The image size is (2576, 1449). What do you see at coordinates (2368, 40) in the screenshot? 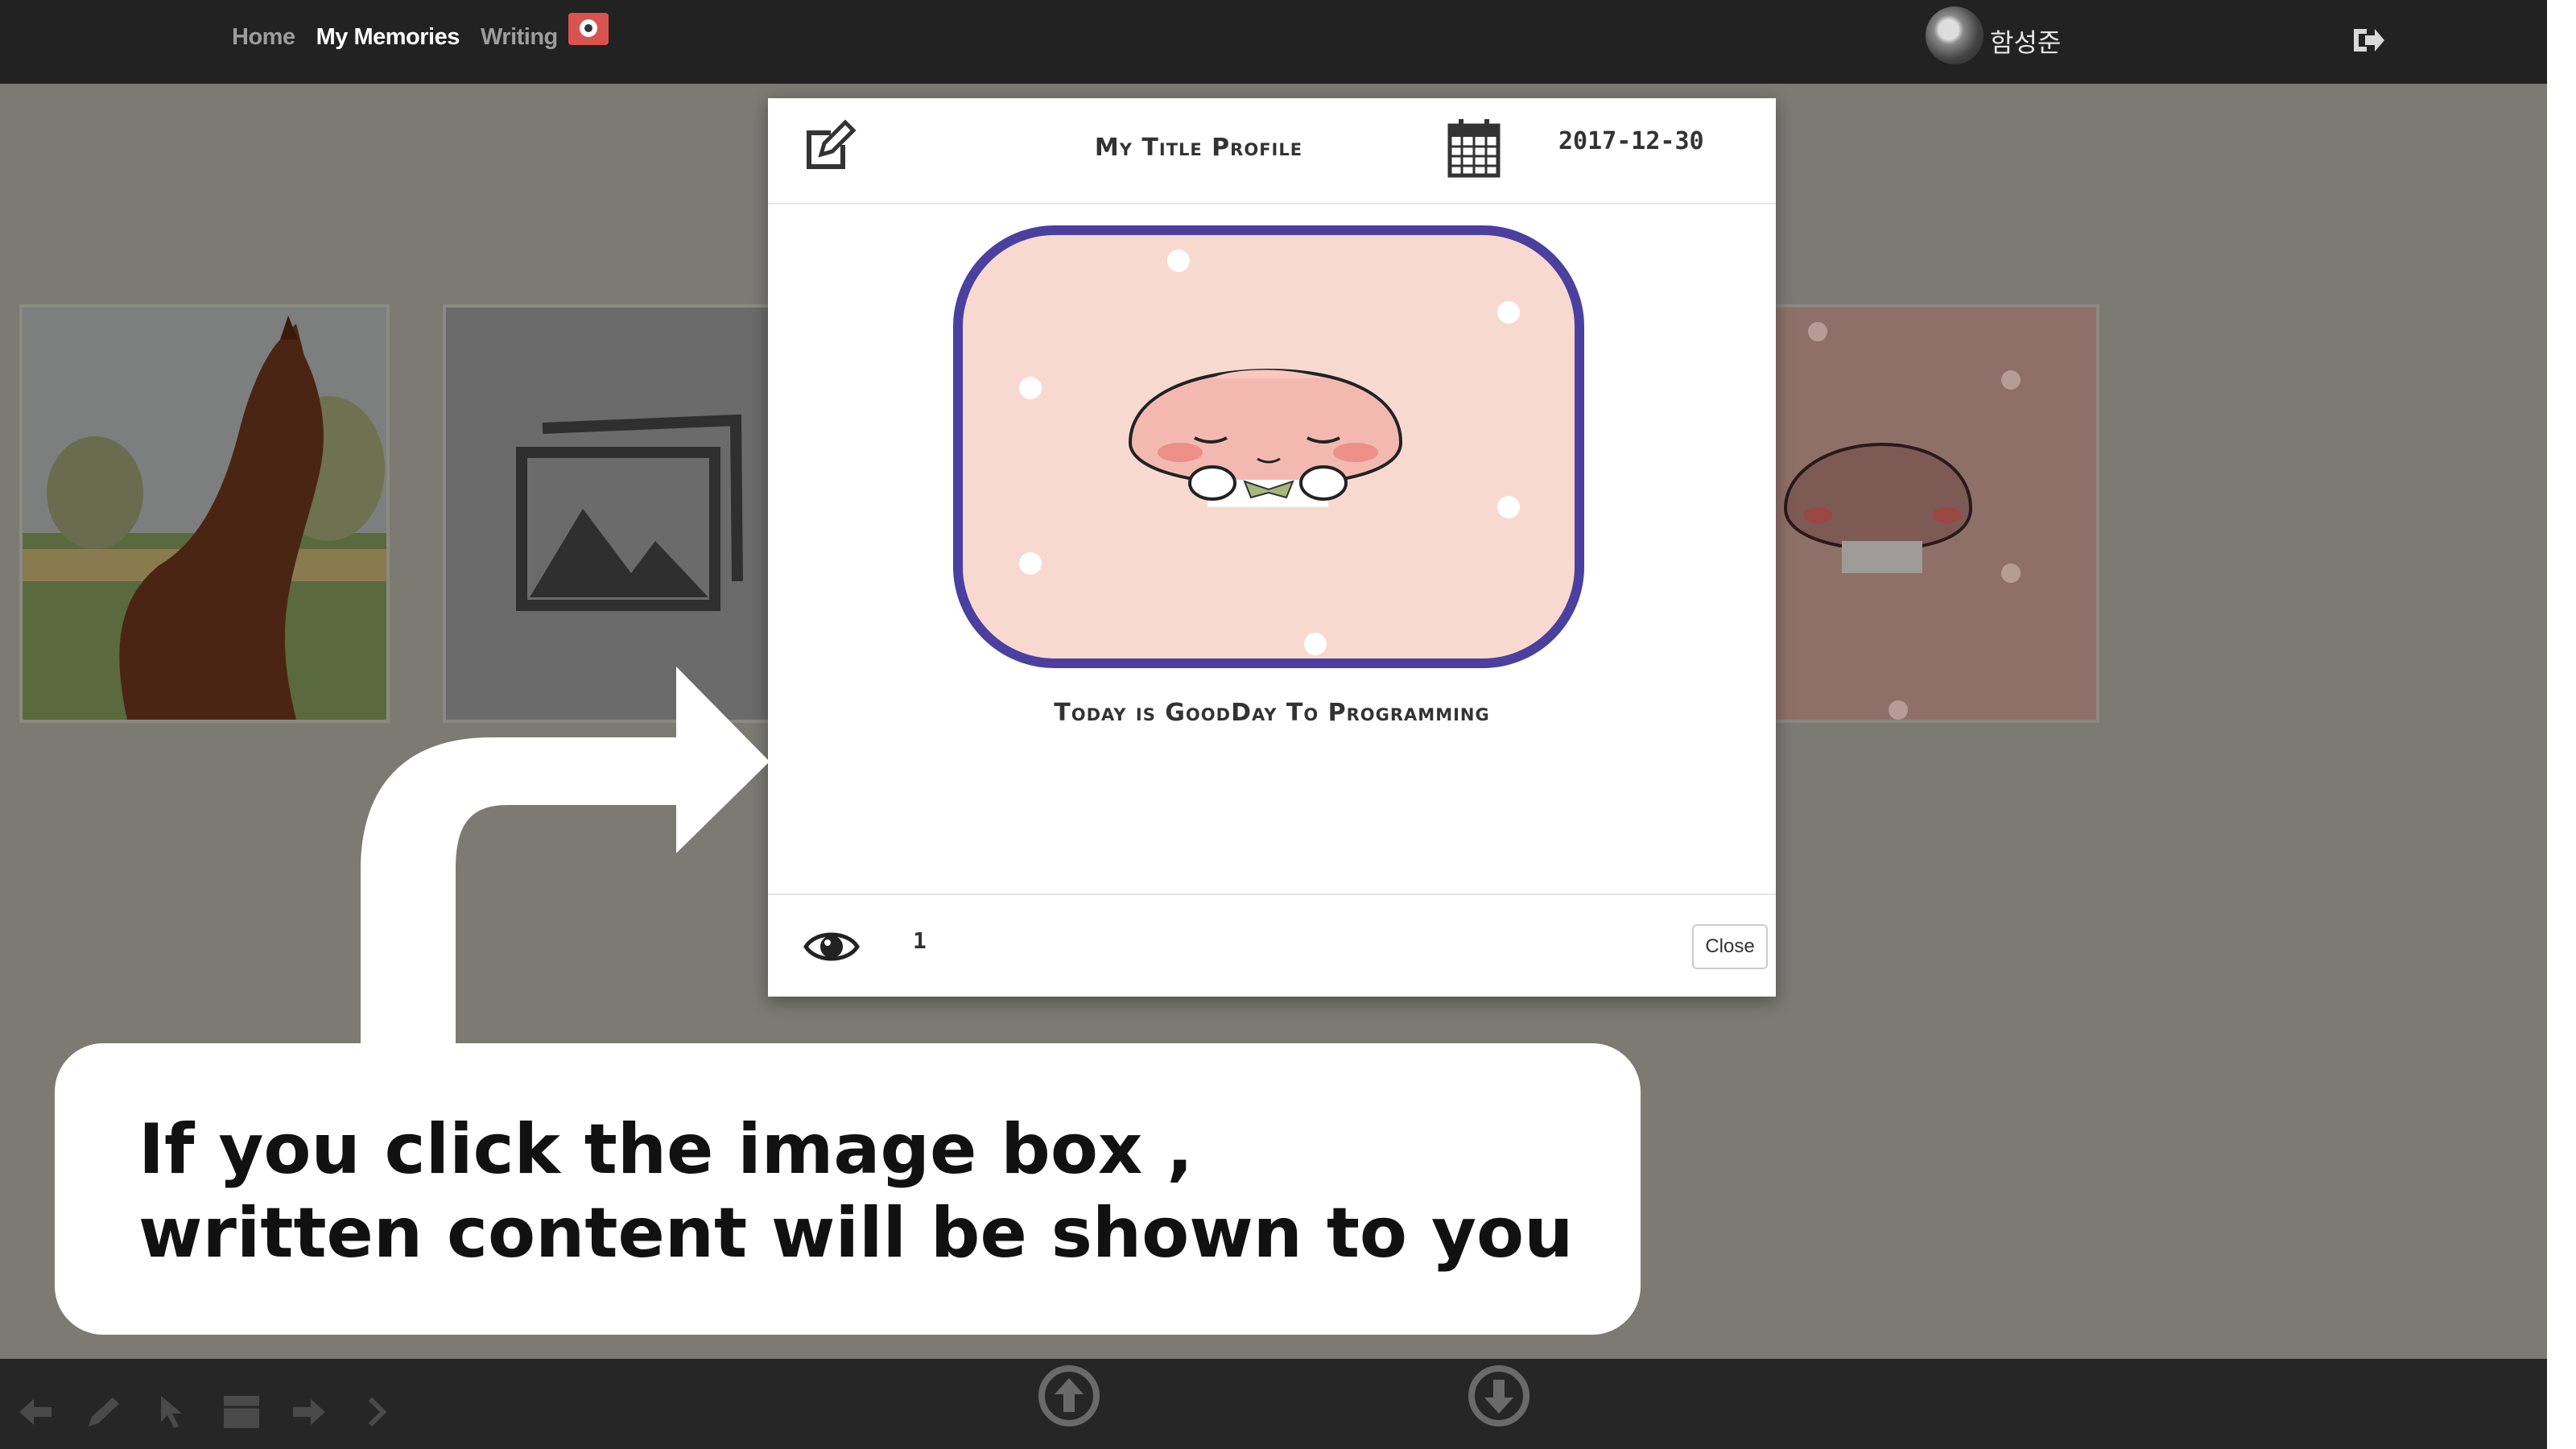
I see `logout-icon` at bounding box center [2368, 40].